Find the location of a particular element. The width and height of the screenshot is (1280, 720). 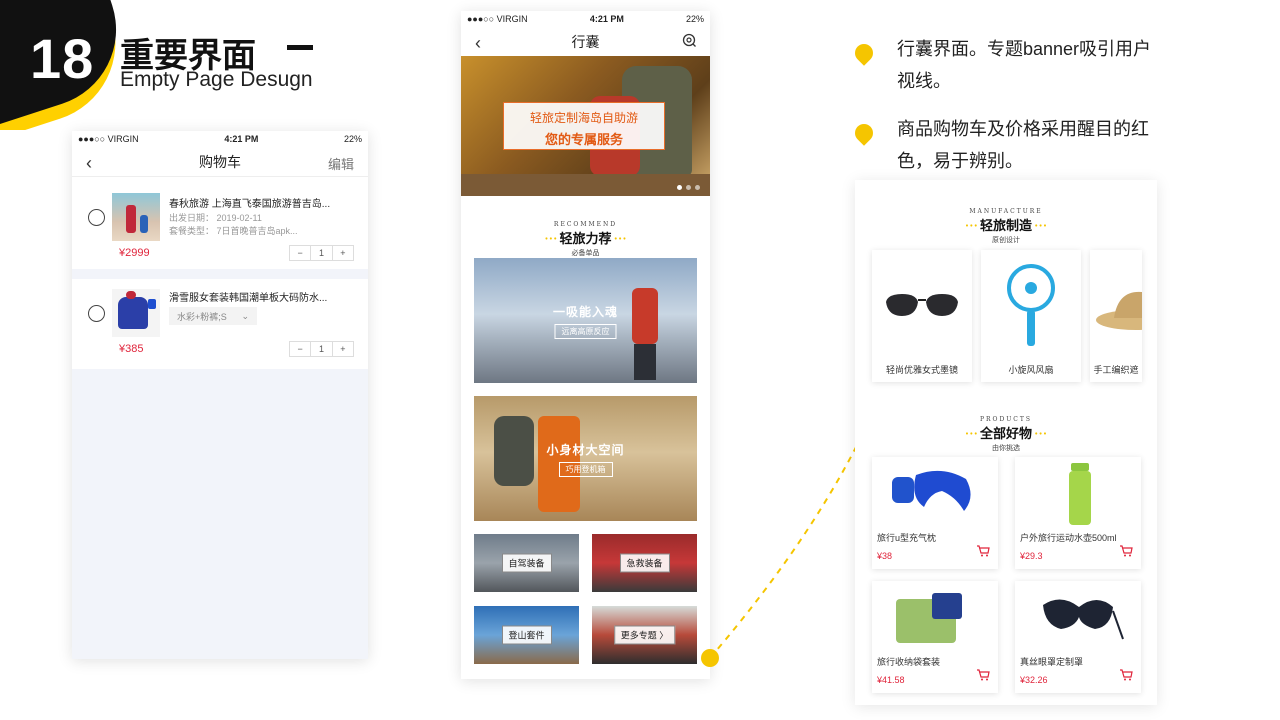

product-name: 户外旅行运动水壶500ml is located at coordinates (1068, 538).